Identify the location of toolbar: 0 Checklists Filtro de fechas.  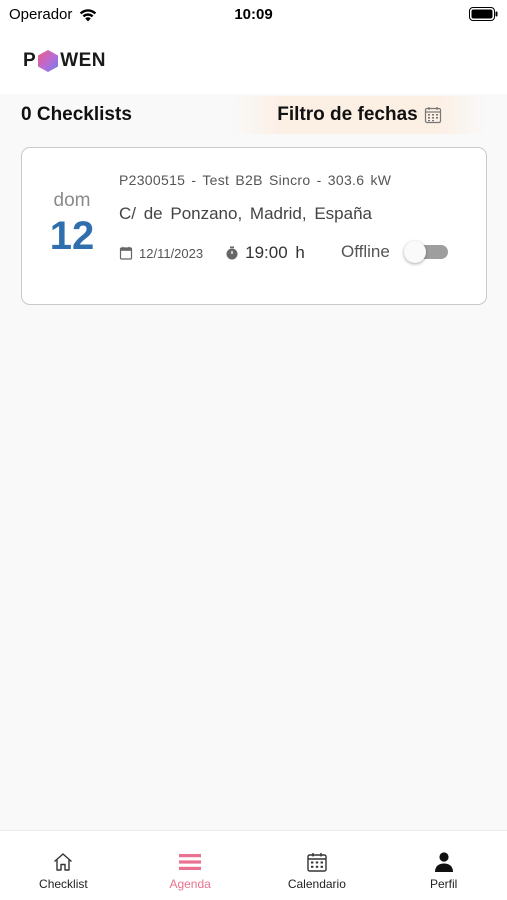
(253, 115).